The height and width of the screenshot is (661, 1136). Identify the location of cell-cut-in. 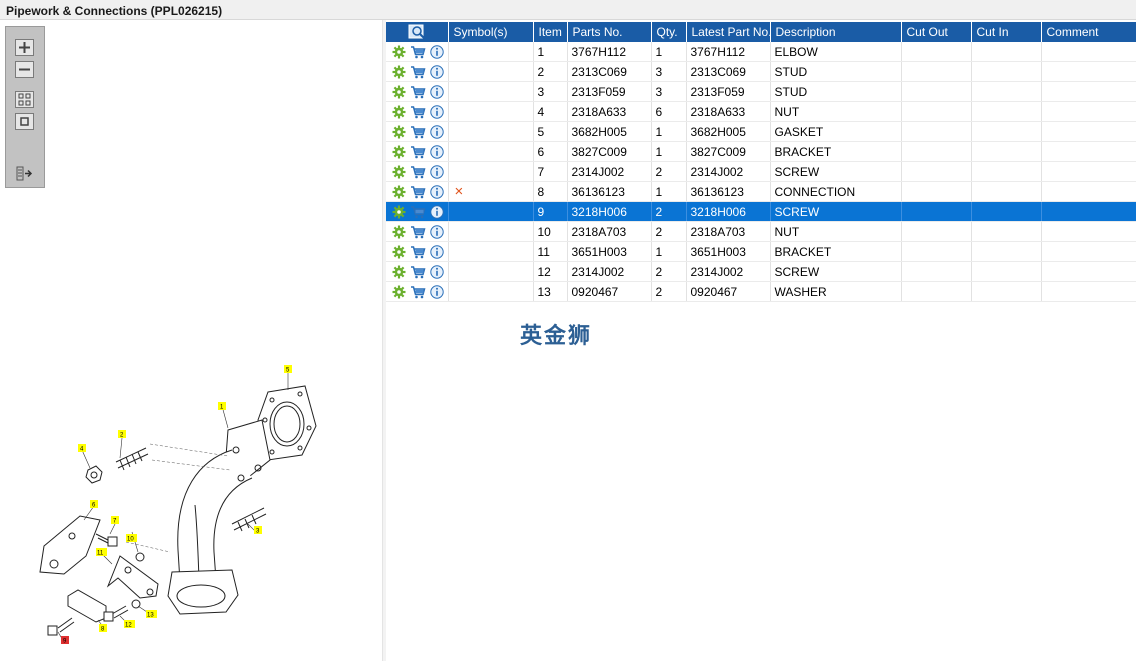
(1006, 131).